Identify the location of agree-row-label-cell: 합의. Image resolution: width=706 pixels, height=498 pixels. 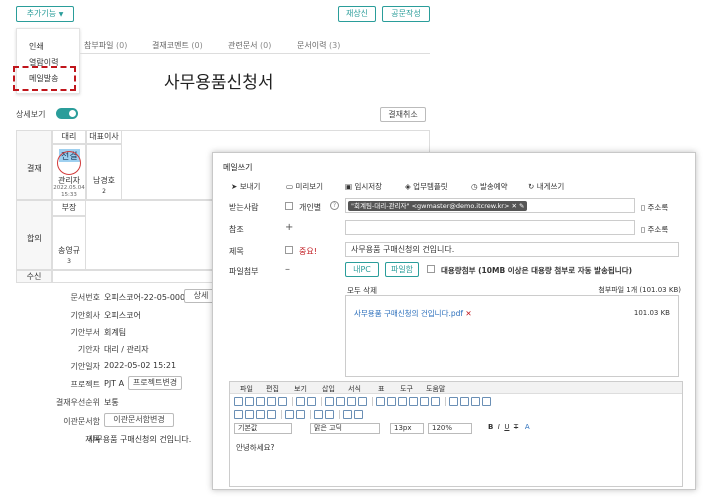
(34, 235).